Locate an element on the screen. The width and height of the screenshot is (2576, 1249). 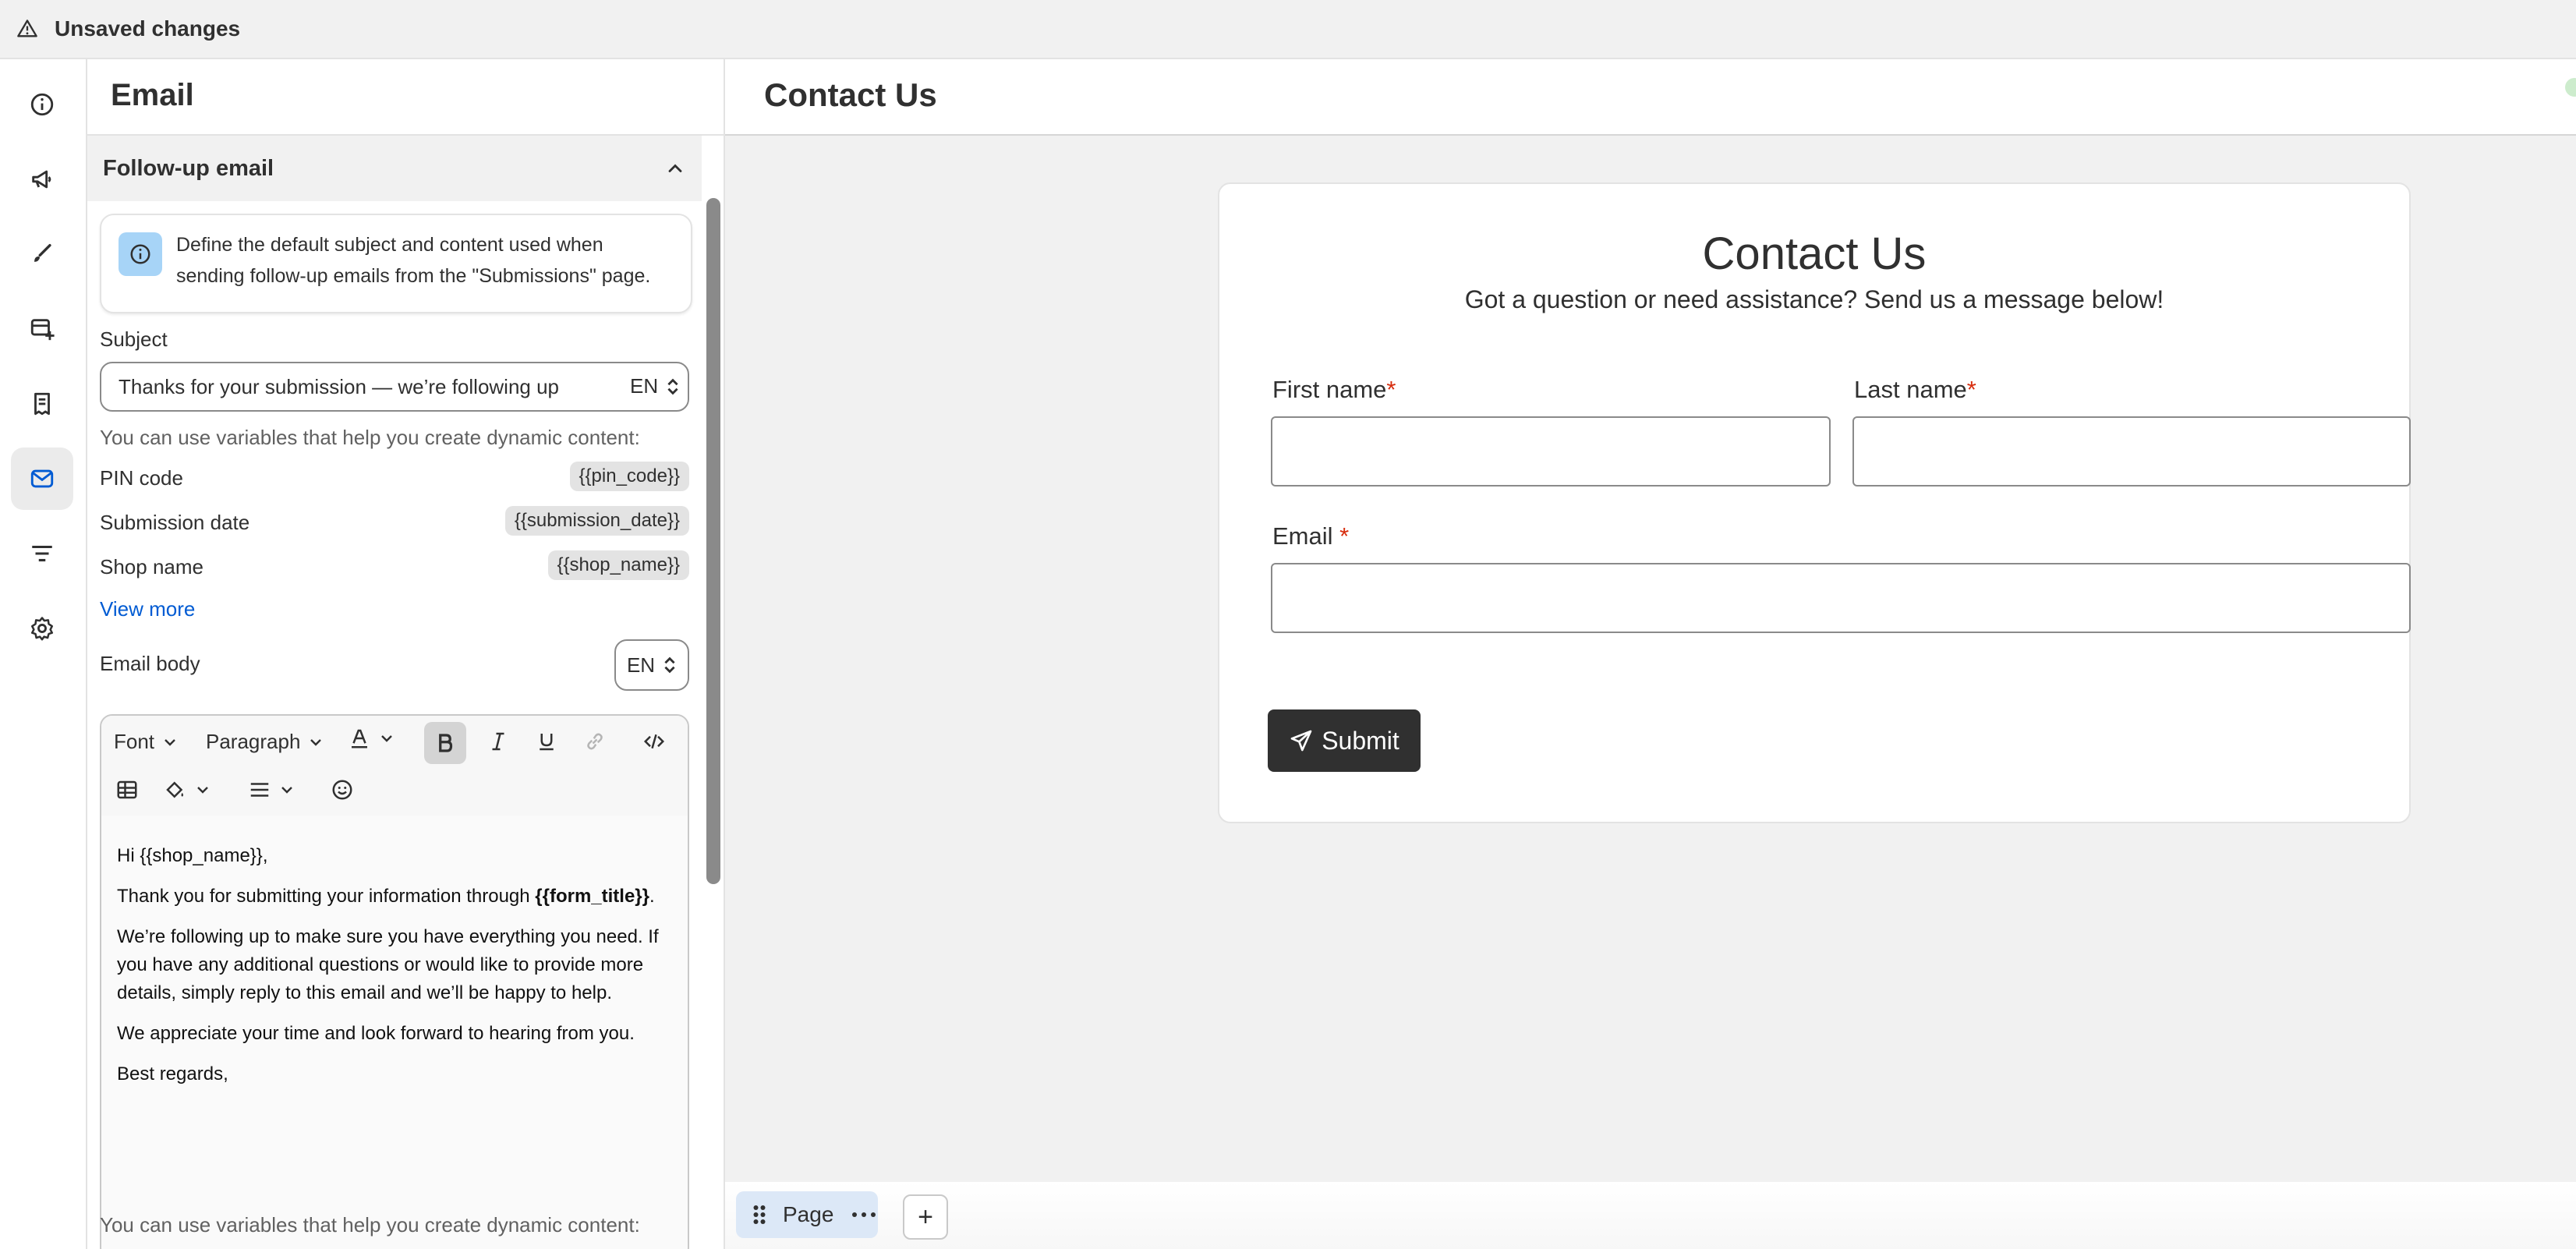
page-tab-label: Page is located at coordinates (808, 1214).